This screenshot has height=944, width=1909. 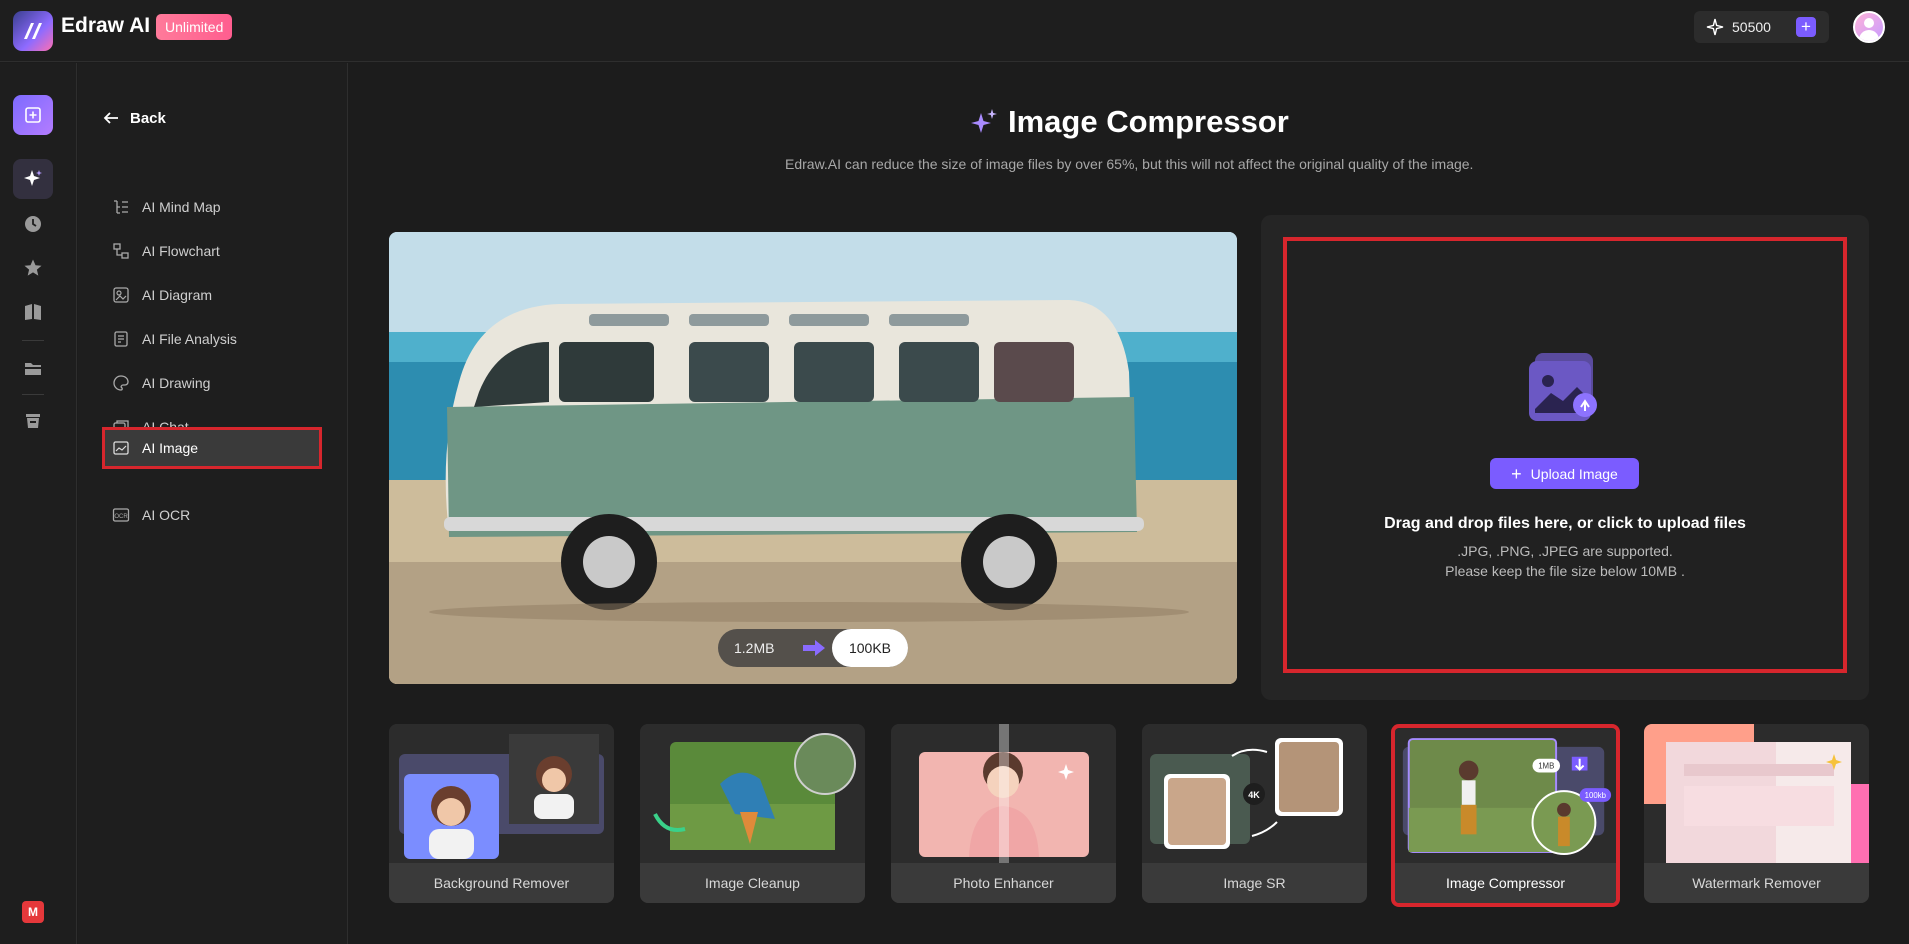 What do you see at coordinates (1546, 766) in the screenshot?
I see `size-badge-top: 1MB` at bounding box center [1546, 766].